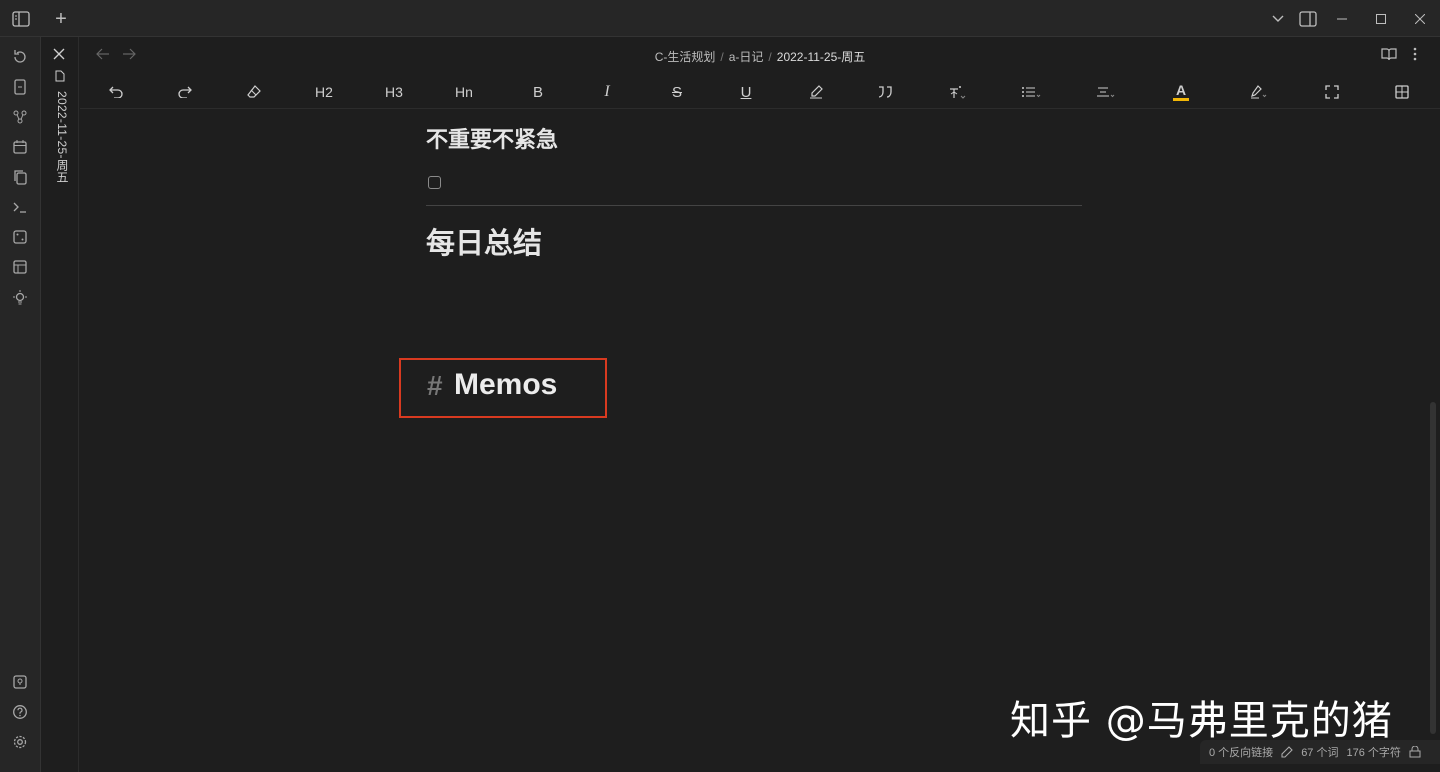  Describe the element at coordinates (1415, 54) in the screenshot. I see `more-options-icon` at that location.